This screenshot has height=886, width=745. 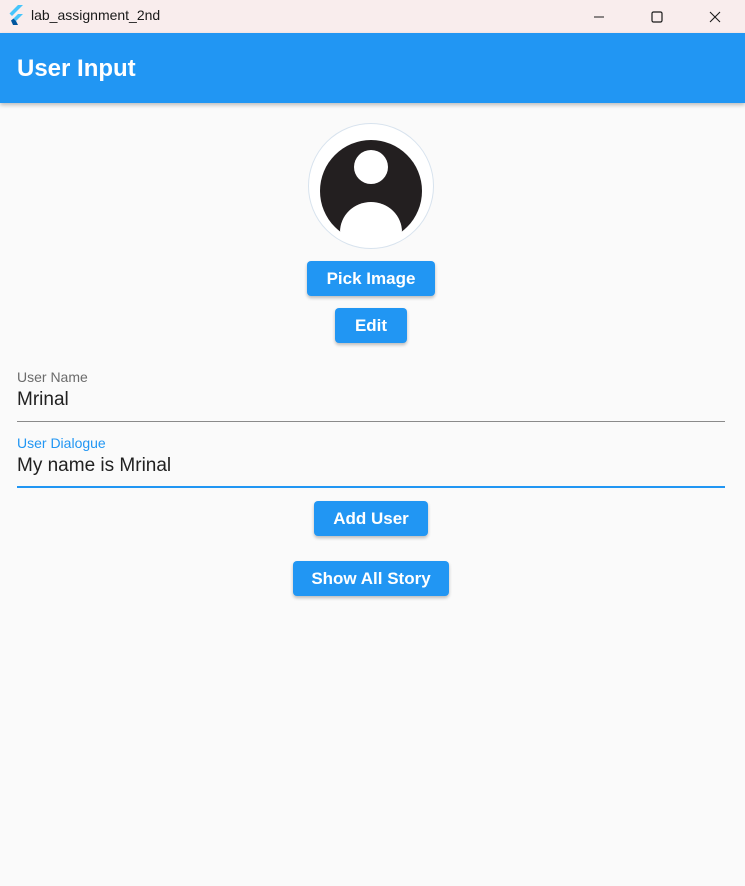 I want to click on flutter-icon, so click(x=17, y=15).